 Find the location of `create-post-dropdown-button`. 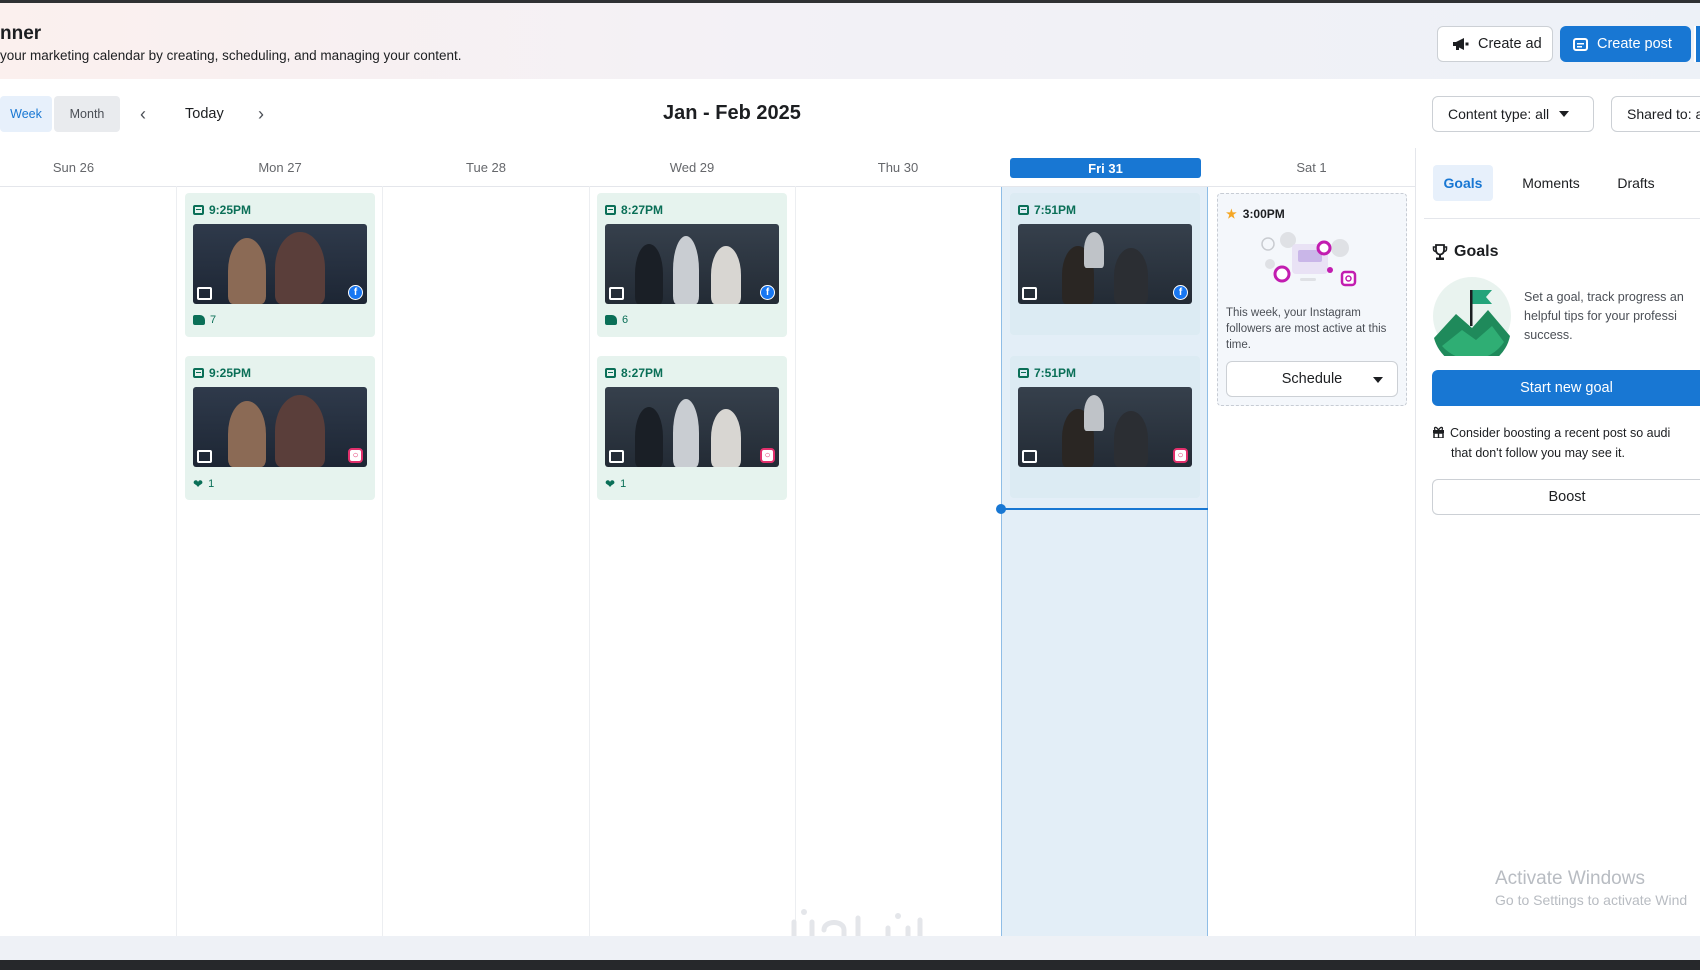

create-post-dropdown-button is located at coordinates (1697, 44).